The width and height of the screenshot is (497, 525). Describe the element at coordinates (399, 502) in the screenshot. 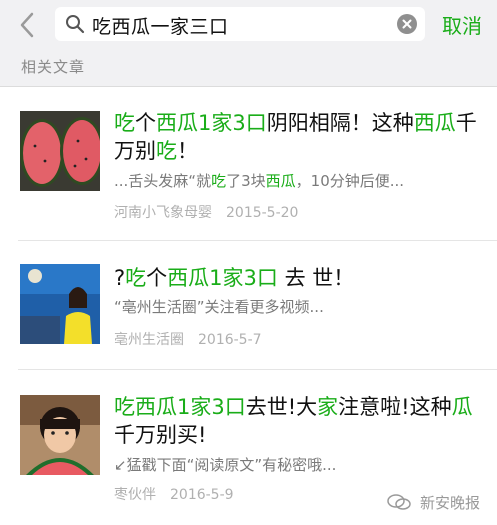

I see `wechat-icon` at that location.